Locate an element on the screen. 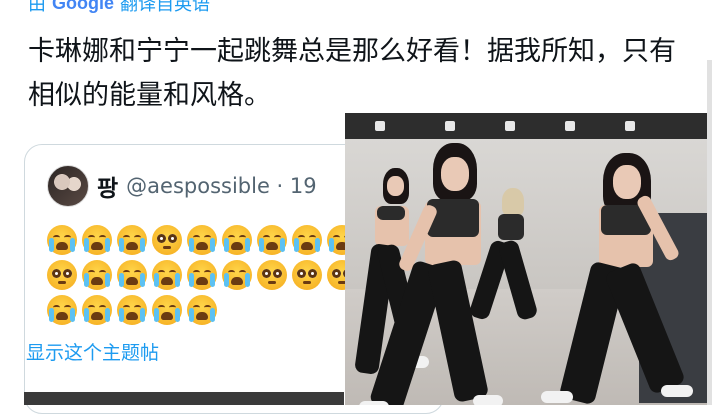  dancer-front-right is located at coordinates (620, 279).